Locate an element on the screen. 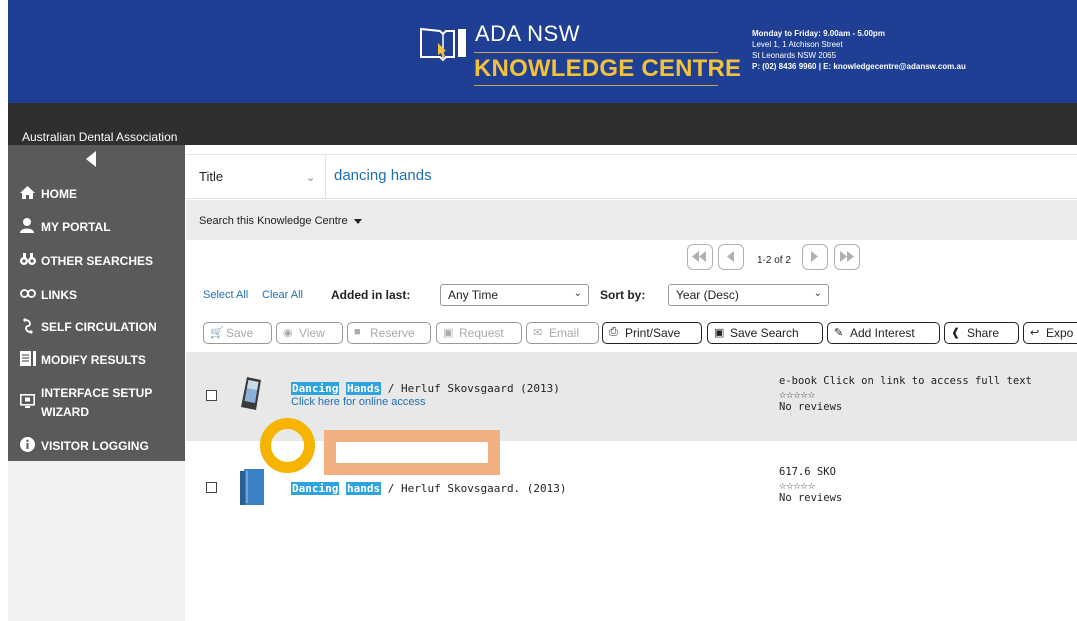  result-title-link: Dancing hands is located at coordinates (336, 488).